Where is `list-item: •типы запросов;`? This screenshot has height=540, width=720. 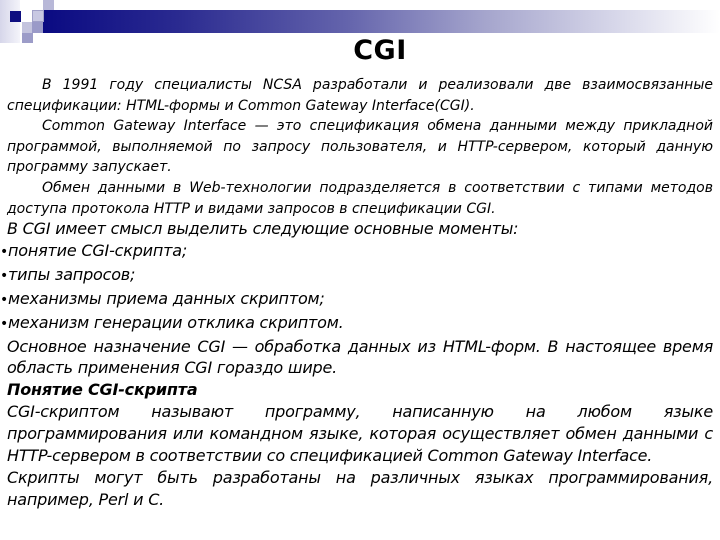
list-item: •типы запросов; is located at coordinates (356, 276).